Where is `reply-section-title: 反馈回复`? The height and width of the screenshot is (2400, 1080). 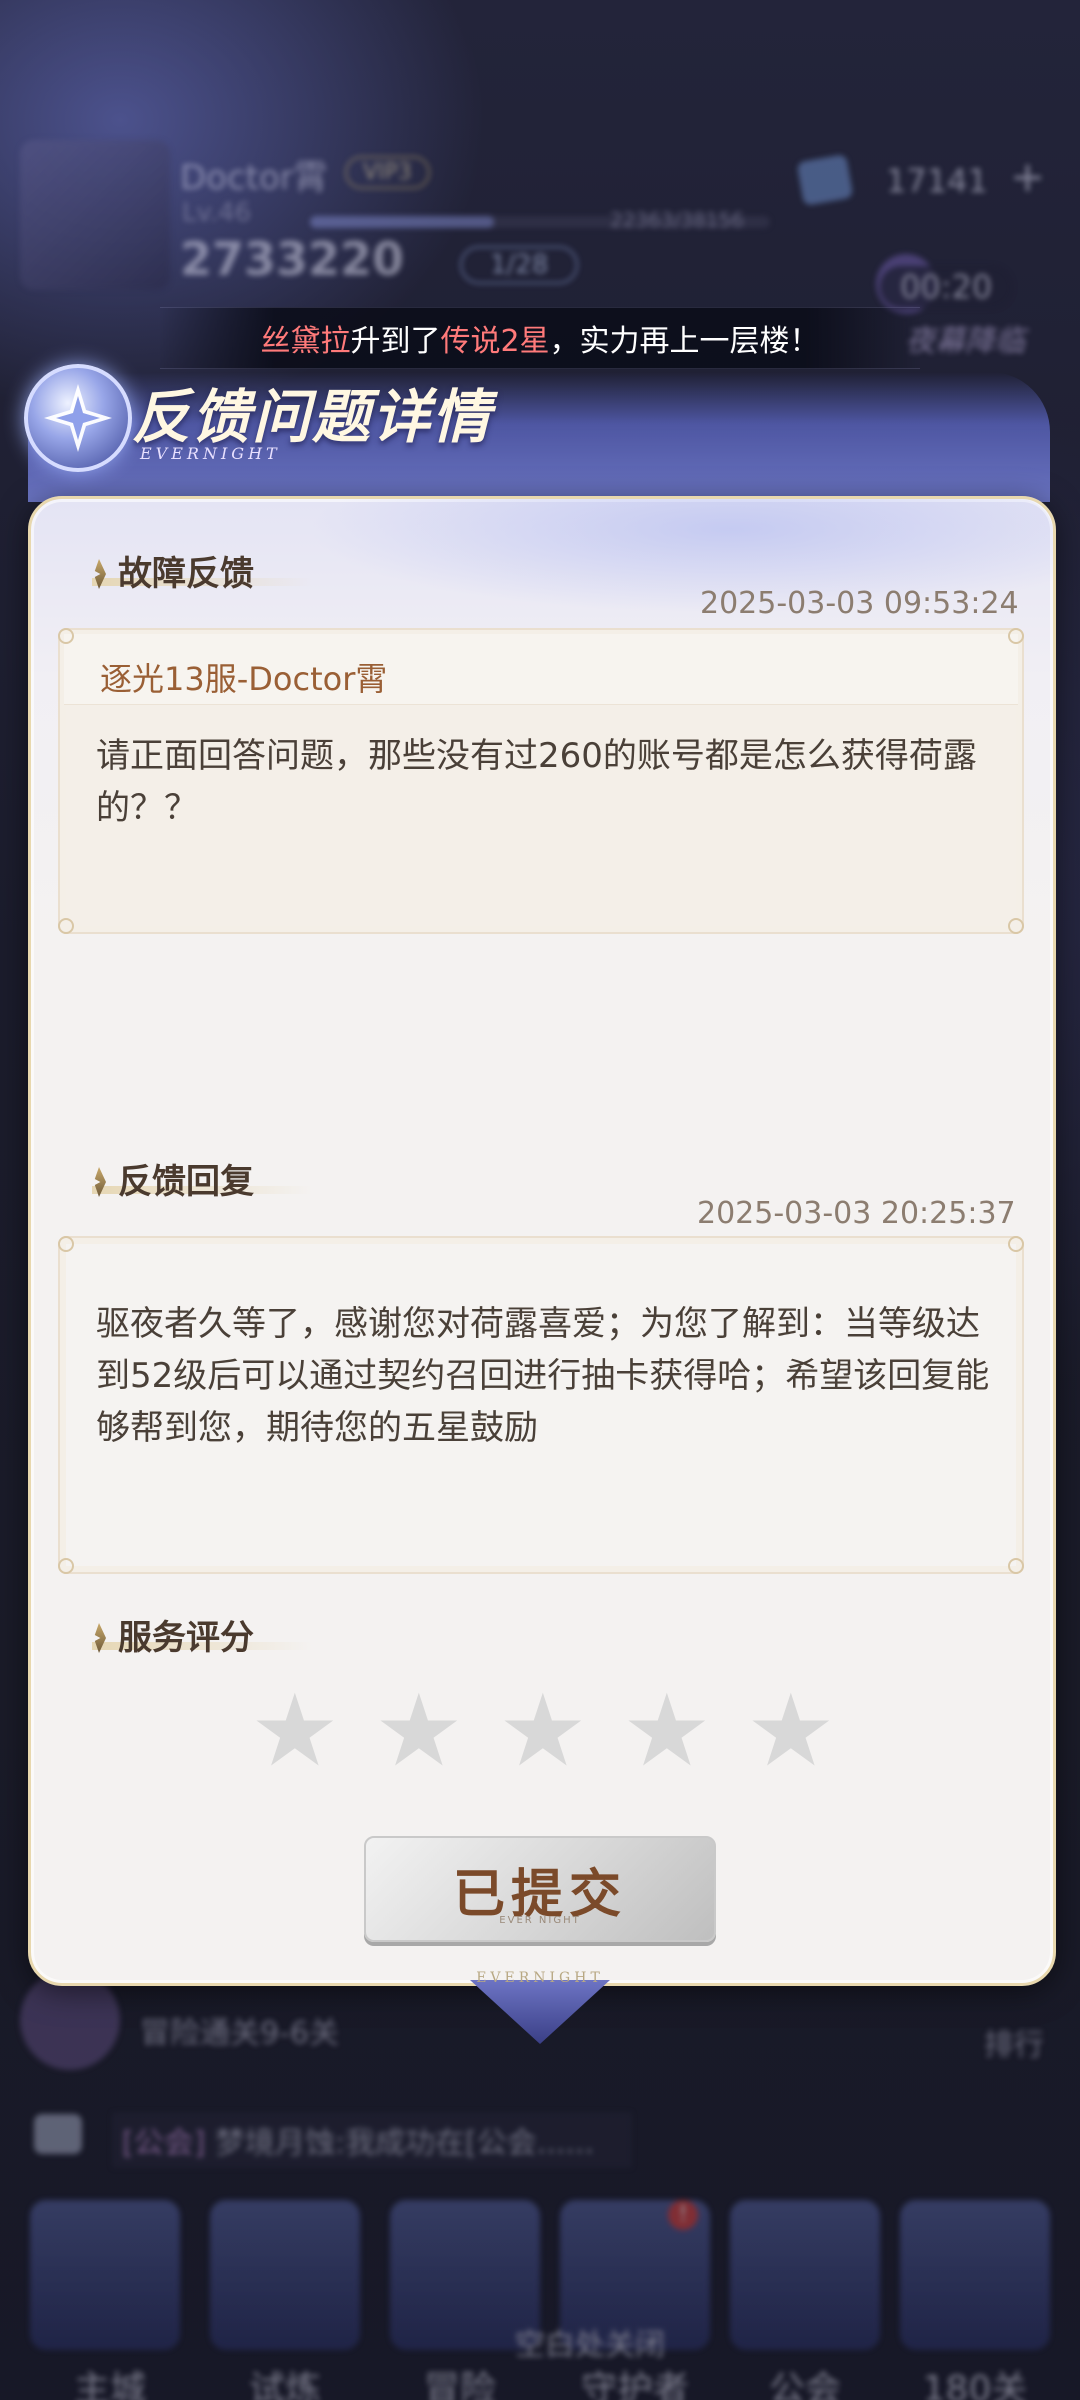 reply-section-title: 反馈回复 is located at coordinates (173, 1178).